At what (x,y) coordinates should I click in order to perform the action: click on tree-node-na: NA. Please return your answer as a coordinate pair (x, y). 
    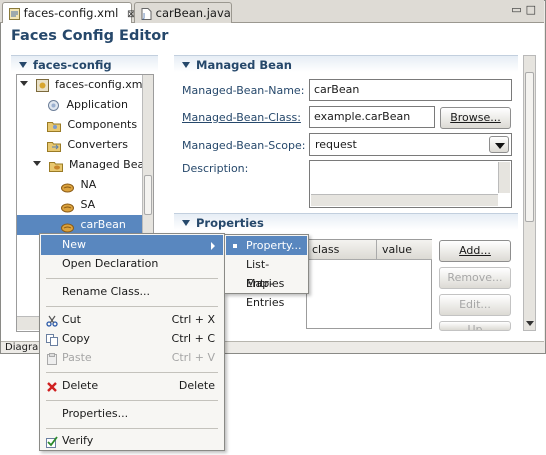
    Looking at the image, I should click on (85, 185).